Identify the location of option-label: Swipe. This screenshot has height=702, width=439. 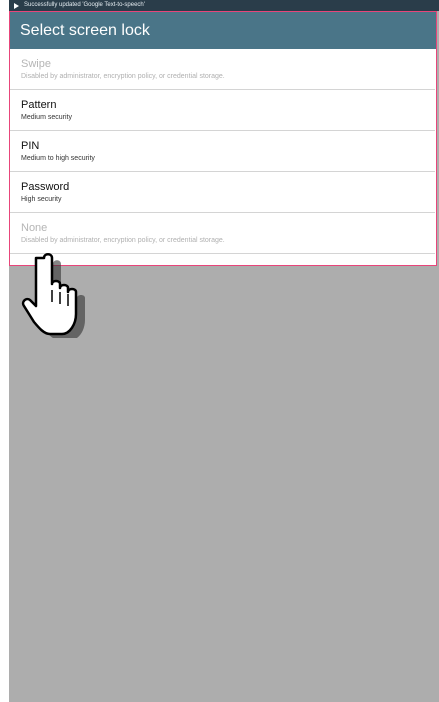
(36, 64).